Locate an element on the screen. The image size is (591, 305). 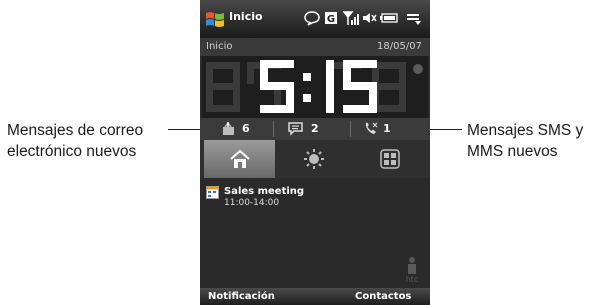
tab-bar is located at coordinates (315, 159).